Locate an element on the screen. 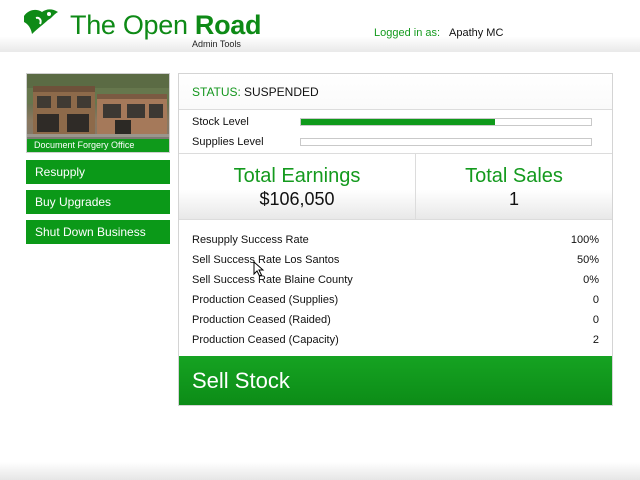 The height and width of the screenshot is (480, 640). mouse-cursor-icon is located at coordinates (259, 269).